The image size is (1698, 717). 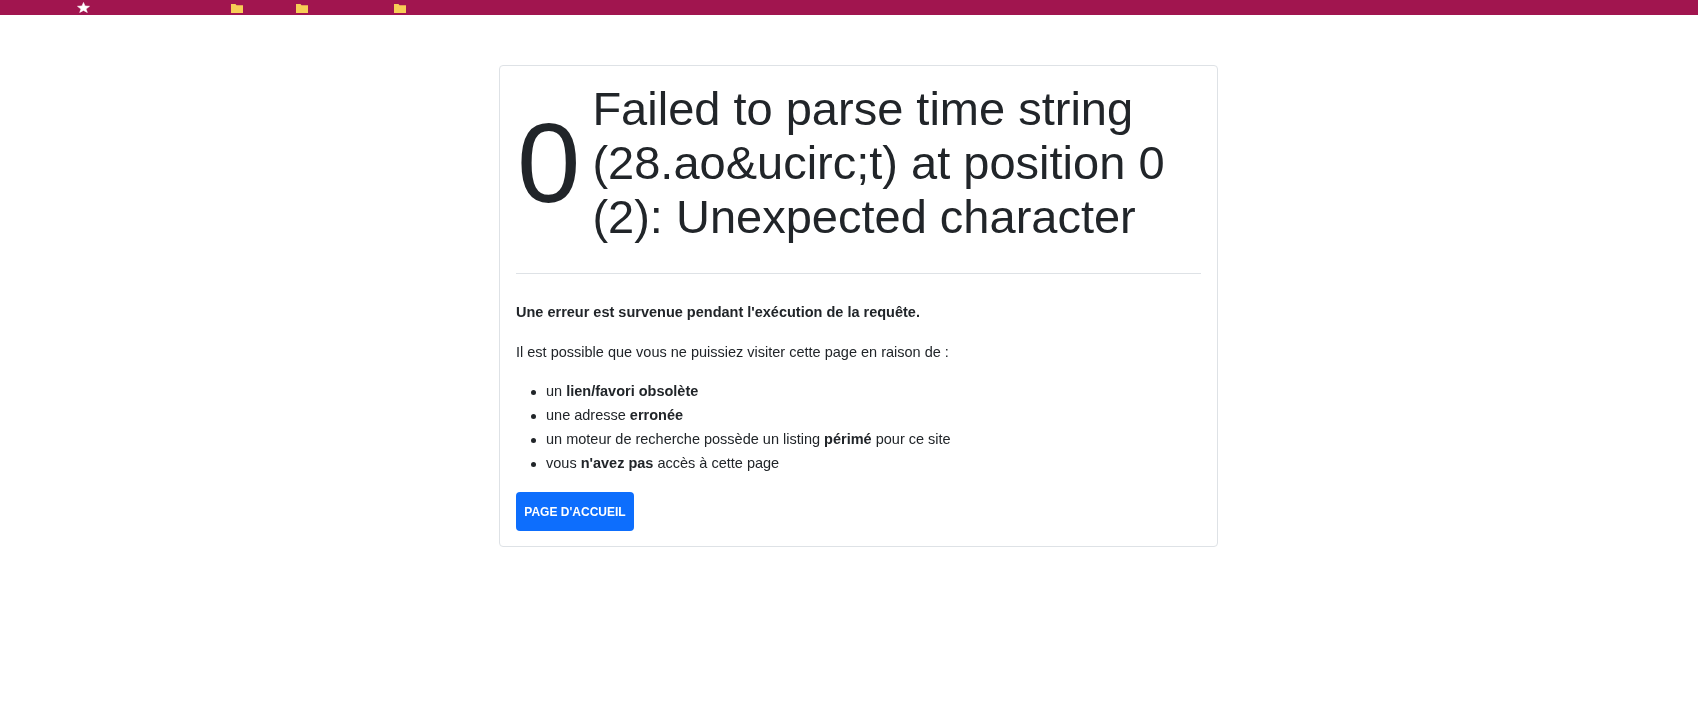 What do you see at coordinates (733, 352) in the screenshot?
I see `error-intro: Il est possible que vous ne puissiez visiter cette page en raison de :` at bounding box center [733, 352].